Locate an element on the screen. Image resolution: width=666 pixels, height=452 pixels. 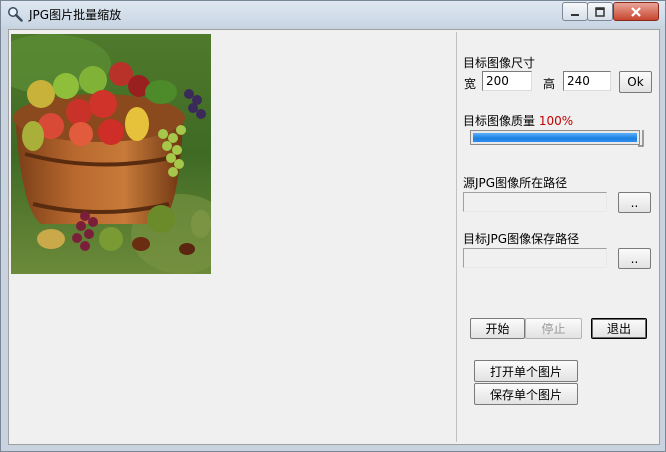
slider-thumb-icon is located at coordinates (641, 138).